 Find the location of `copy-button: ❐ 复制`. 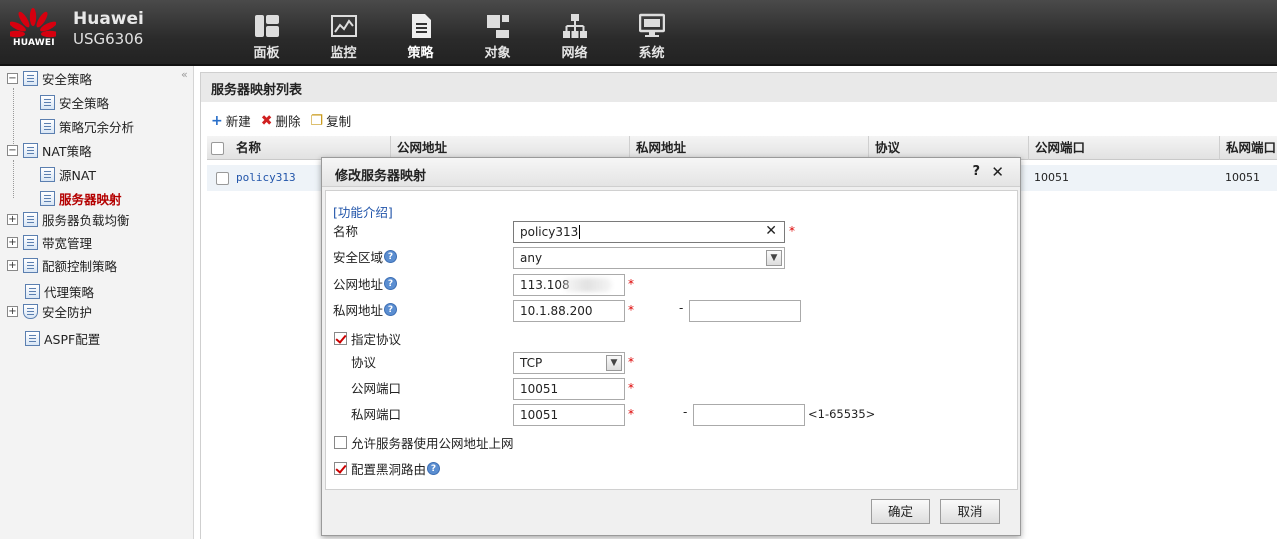

copy-button: ❐ 复制 is located at coordinates (331, 120).